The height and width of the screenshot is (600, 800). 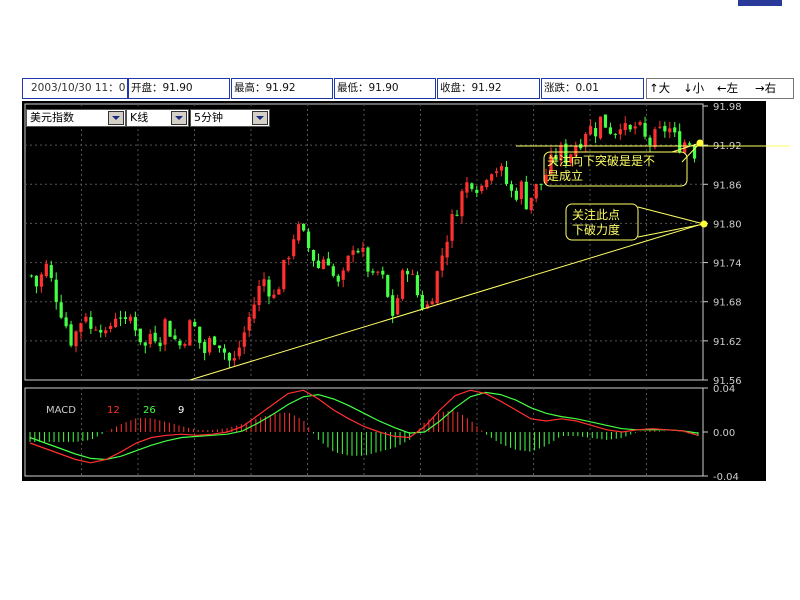 I want to click on trend-marker-dot, so click(x=704, y=224).